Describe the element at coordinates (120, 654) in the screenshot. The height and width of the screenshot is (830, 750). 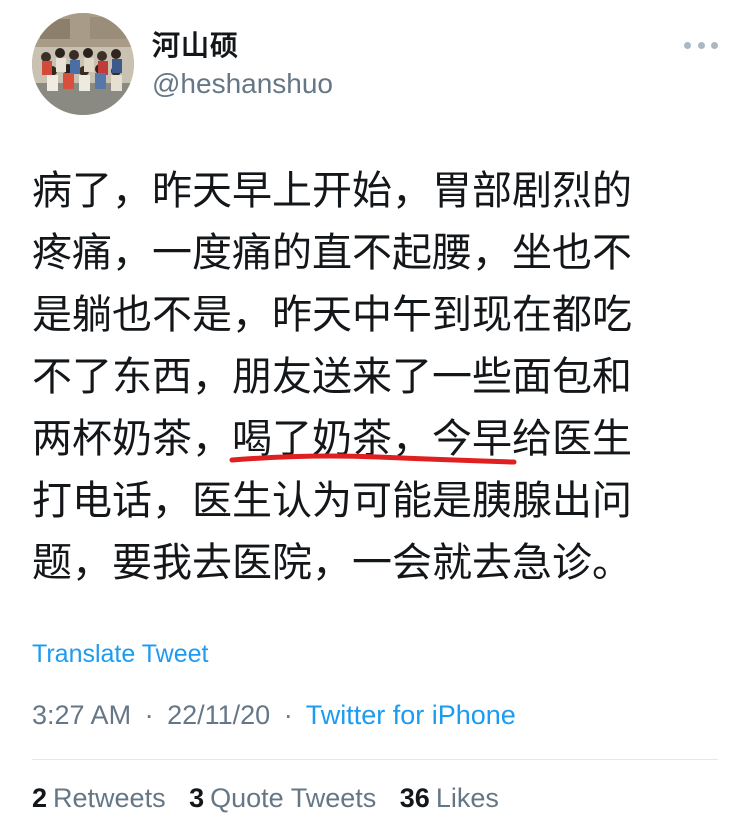
I see `translate-tweet-link: Translate Tweet` at that location.